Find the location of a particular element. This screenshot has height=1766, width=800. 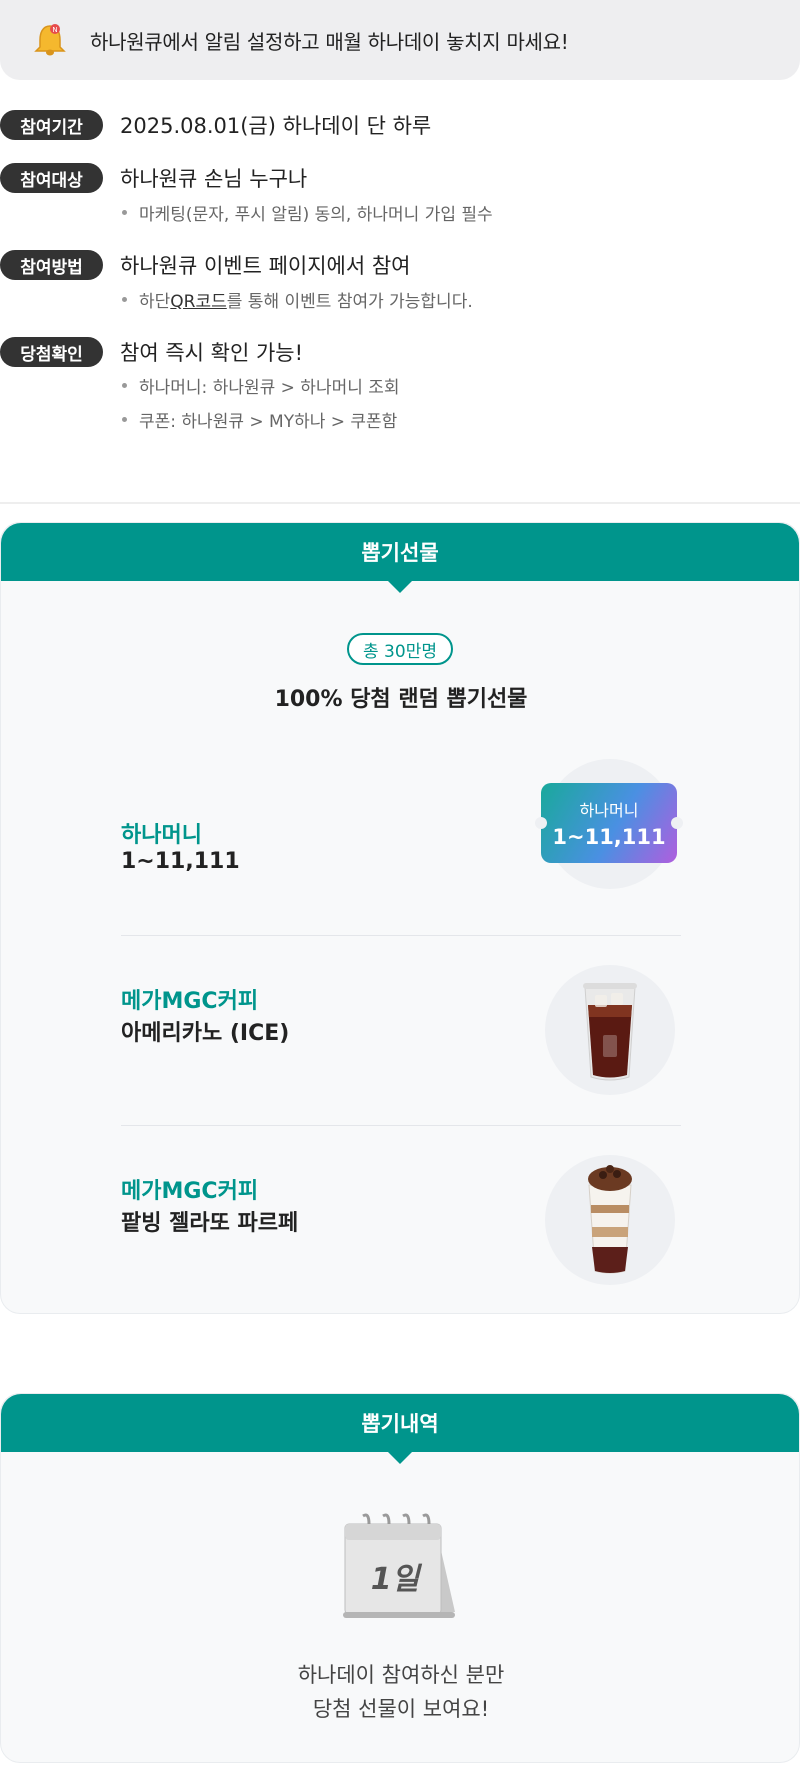

gifts-header: 뽑기선물 is located at coordinates (400, 558).